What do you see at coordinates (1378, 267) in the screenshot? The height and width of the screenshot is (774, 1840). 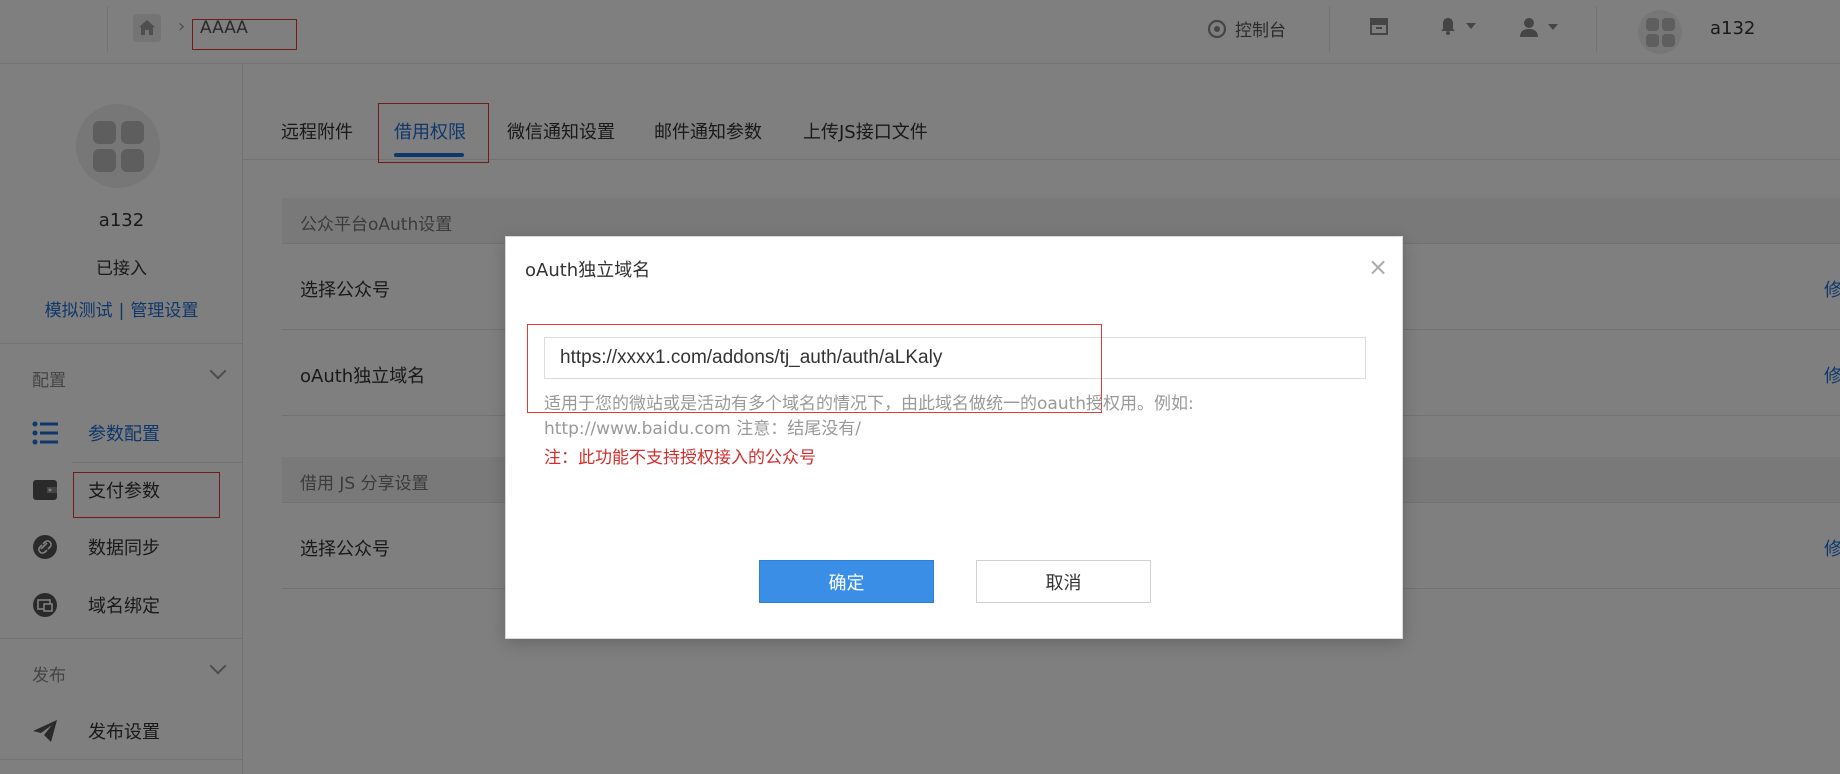 I see `close-icon: ×` at bounding box center [1378, 267].